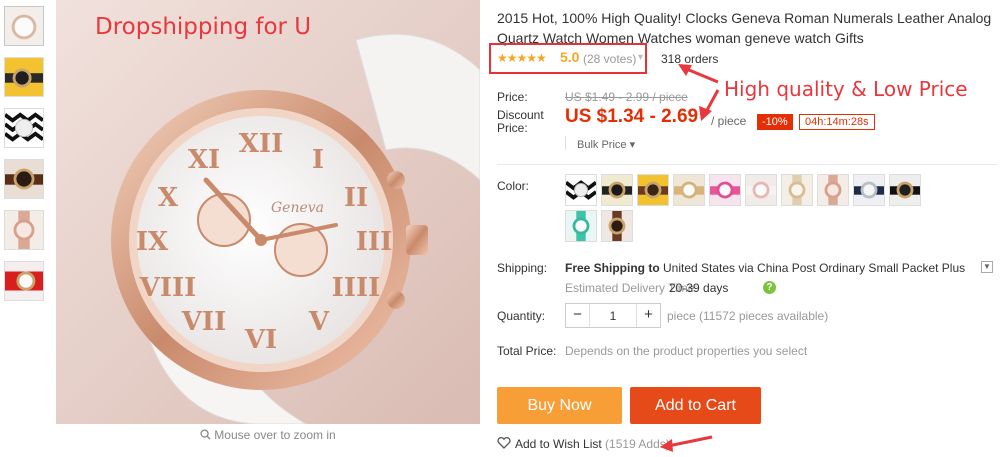 The width and height of the screenshot is (1000, 457). What do you see at coordinates (581, 226) in the screenshot?
I see `swatch-teal` at bounding box center [581, 226].